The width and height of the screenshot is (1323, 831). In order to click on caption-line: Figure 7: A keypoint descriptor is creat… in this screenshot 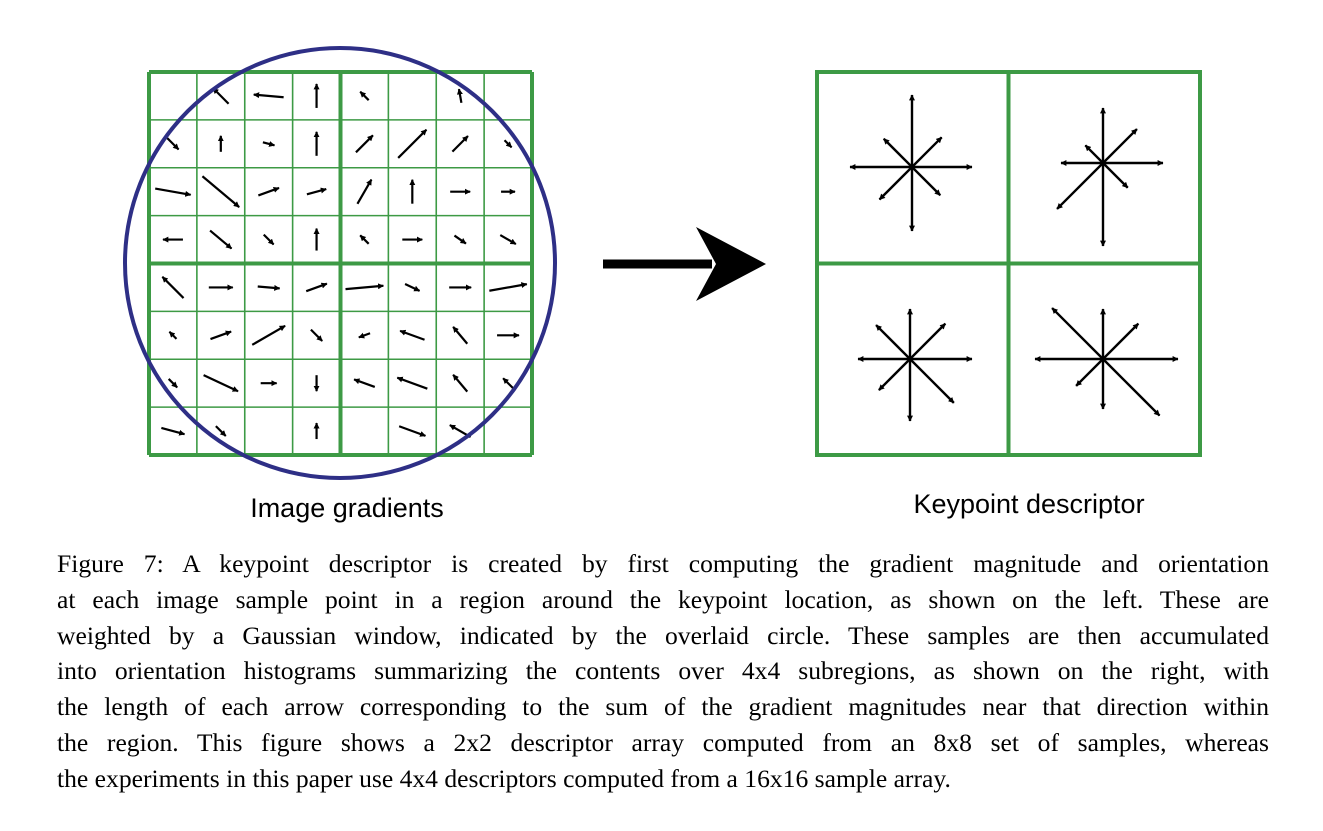, I will do `click(663, 563)`.